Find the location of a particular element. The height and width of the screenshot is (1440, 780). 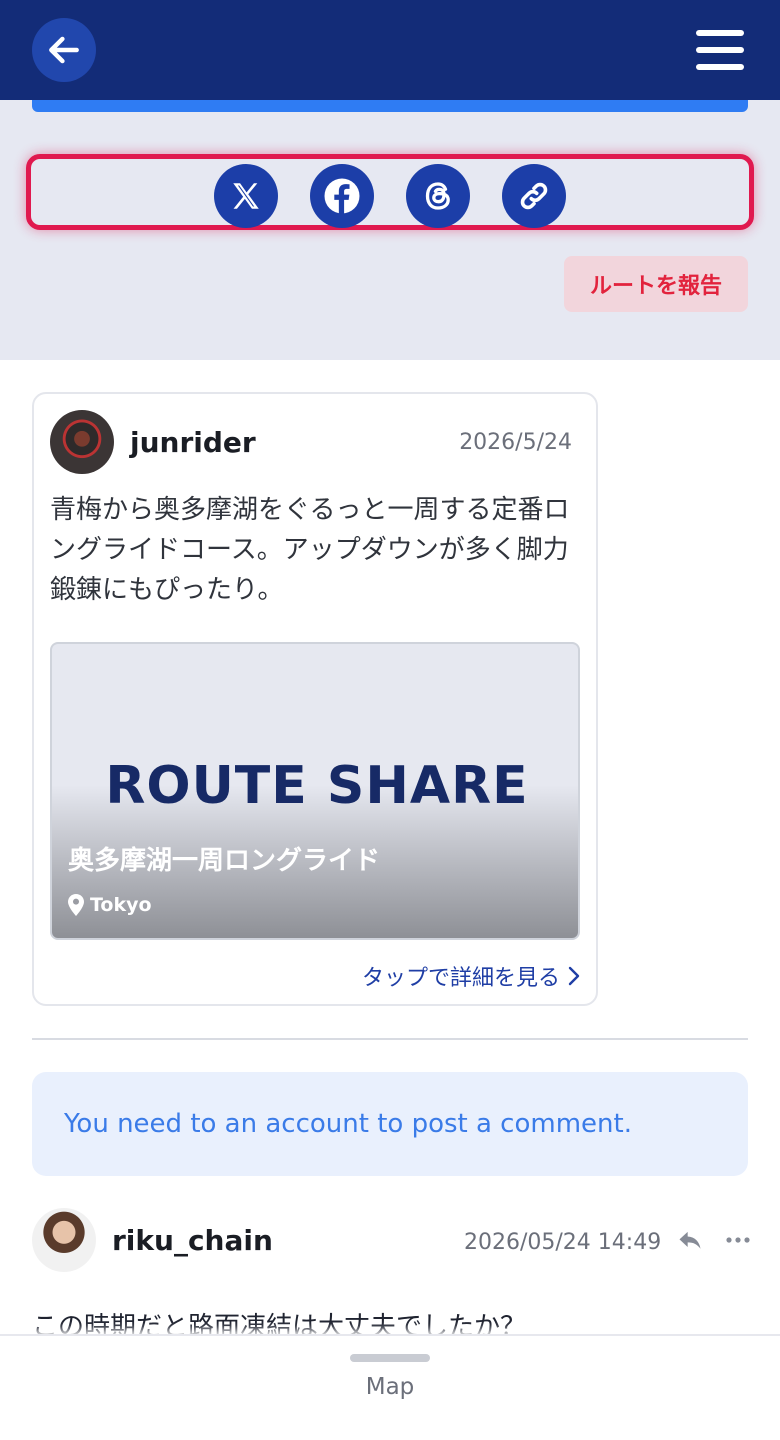

reply-button is located at coordinates (690, 1240).